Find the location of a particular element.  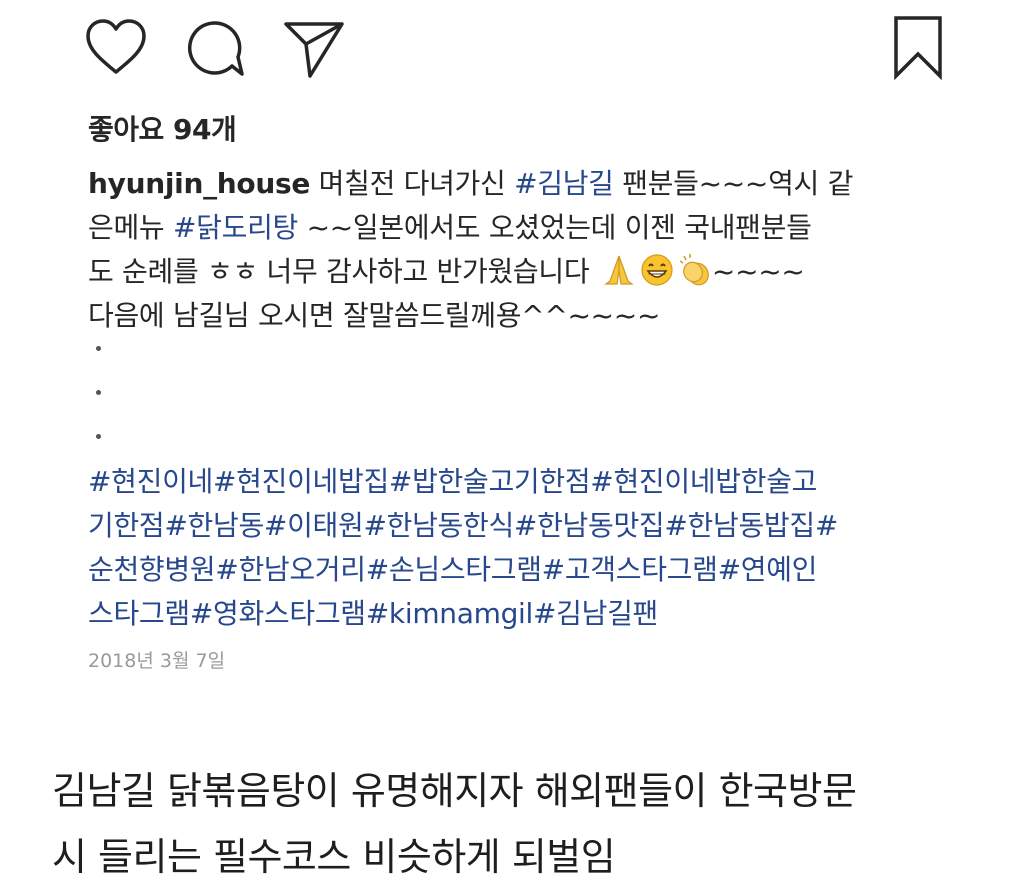

likes-count: 좋아요 94개 is located at coordinates (162, 128).